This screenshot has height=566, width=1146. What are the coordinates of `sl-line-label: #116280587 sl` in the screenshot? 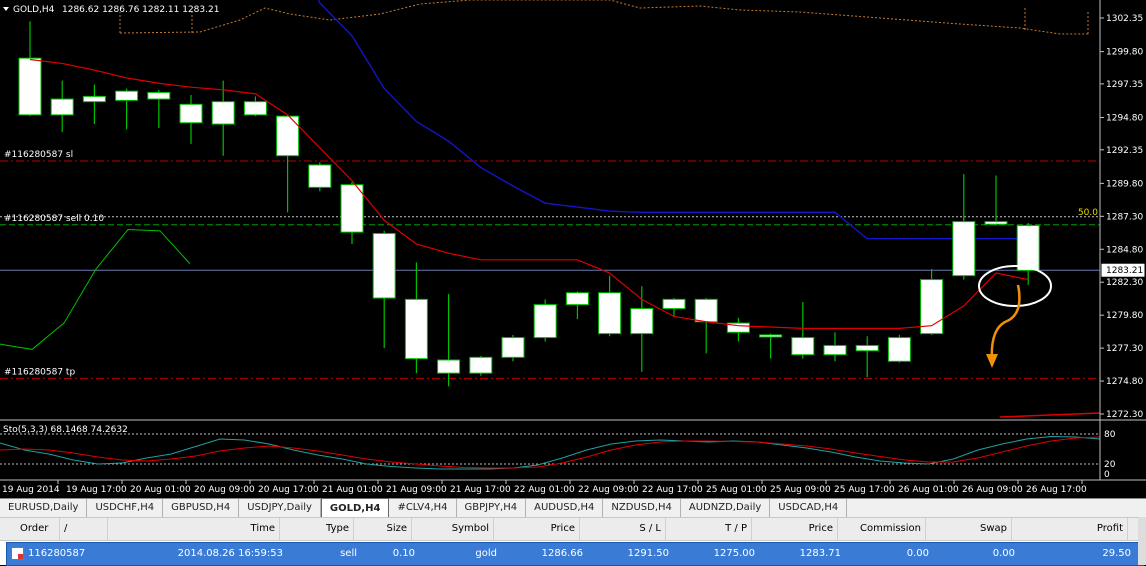 It's located at (38, 155).